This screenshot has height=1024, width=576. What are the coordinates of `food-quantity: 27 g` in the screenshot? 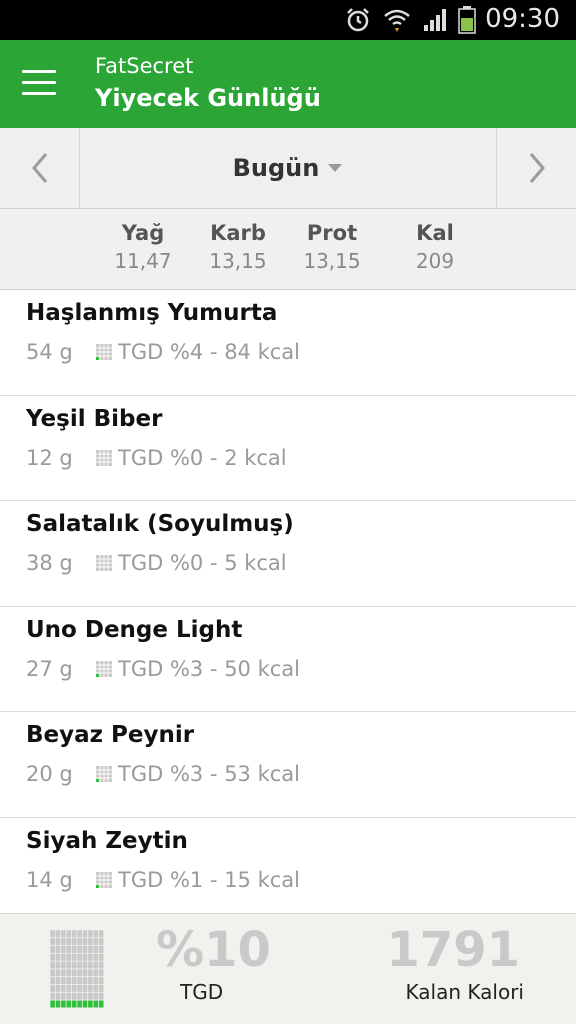 It's located at (49, 668).